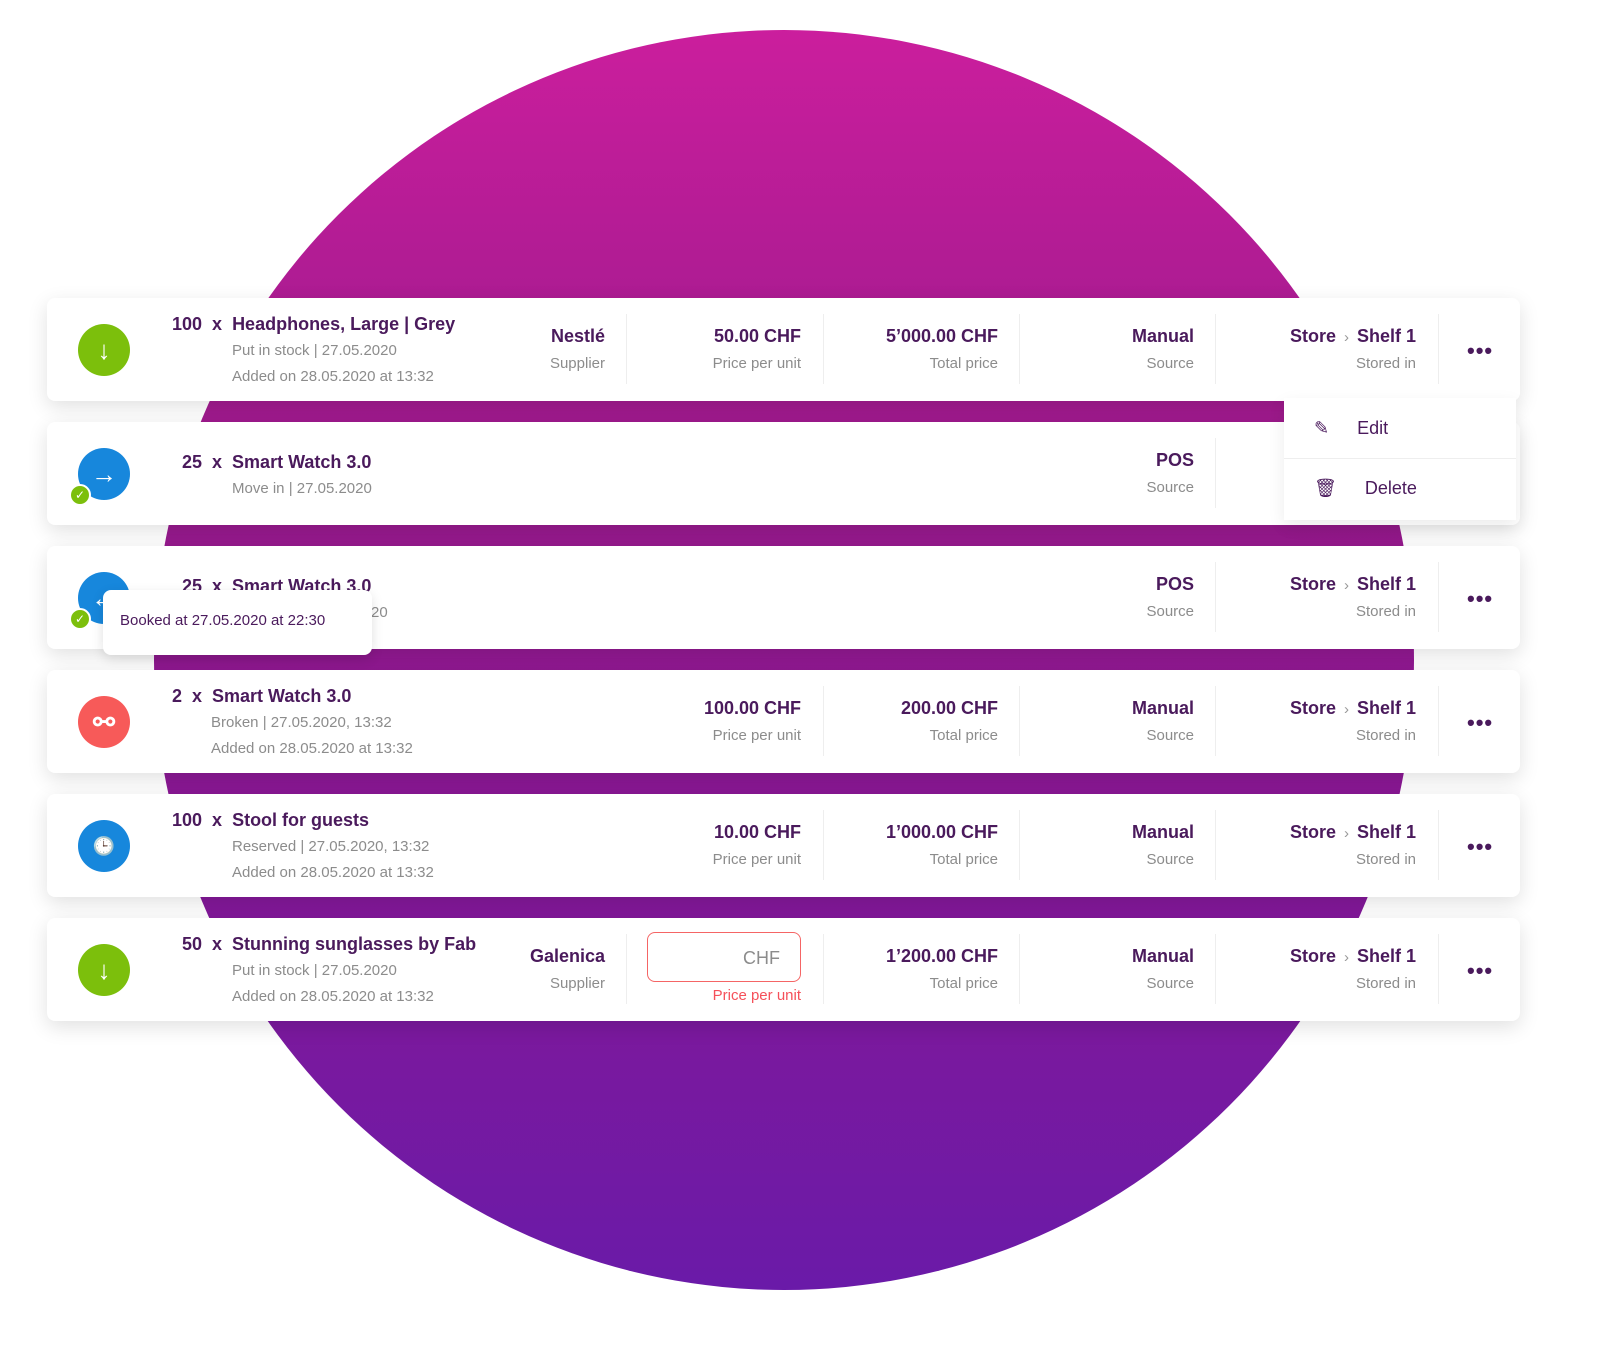 The height and width of the screenshot is (1348, 1601). Describe the element at coordinates (1322, 427) in the screenshot. I see `pencil-icon: ✎` at that location.